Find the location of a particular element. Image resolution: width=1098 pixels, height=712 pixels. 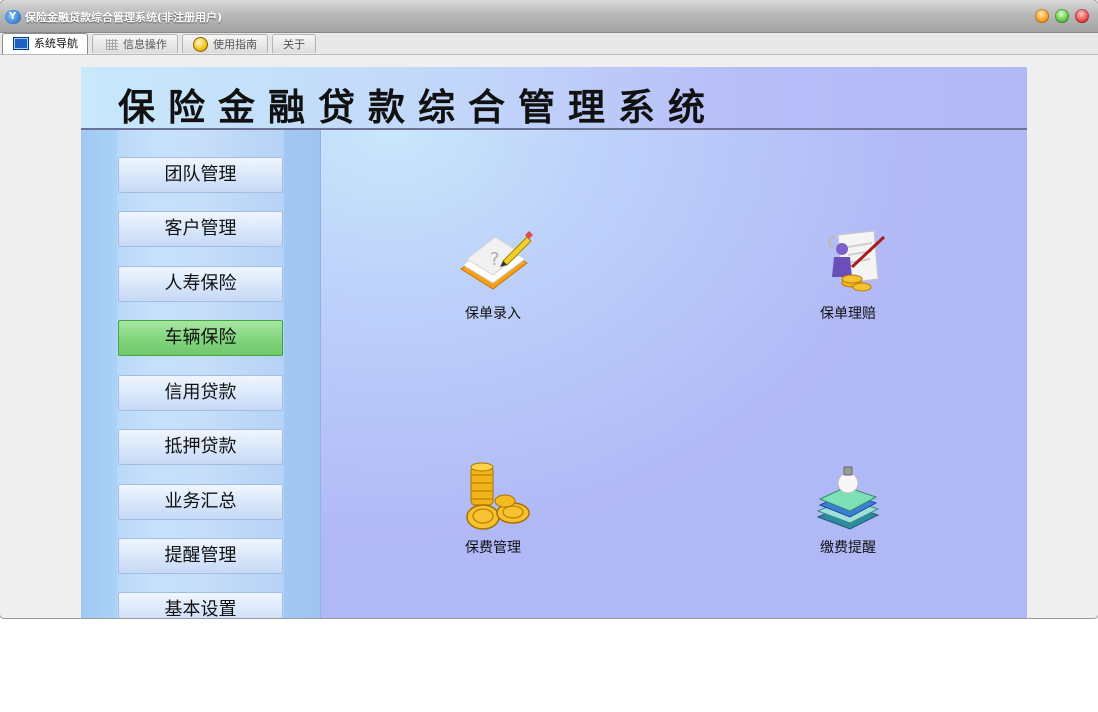

tab-user-guide: 使用指南 is located at coordinates (225, 43).